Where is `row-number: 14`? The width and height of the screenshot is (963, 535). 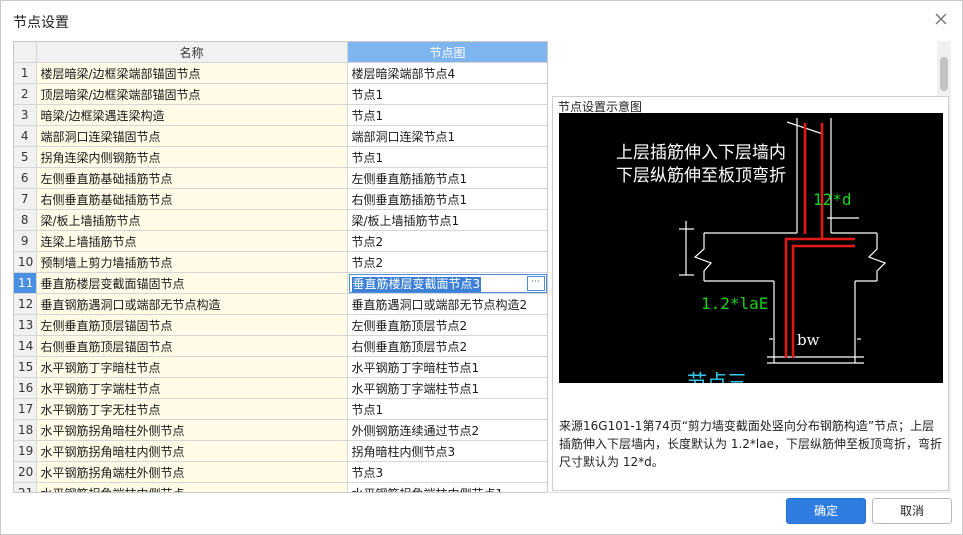
row-number: 14 is located at coordinates (25, 346).